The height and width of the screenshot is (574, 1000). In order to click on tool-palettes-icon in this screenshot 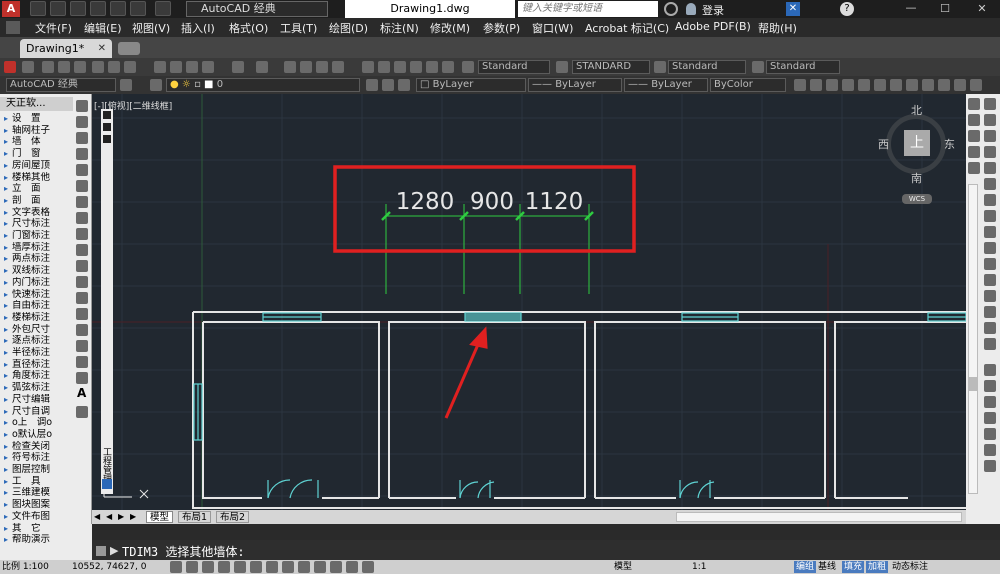, I will do `click(400, 67)`.